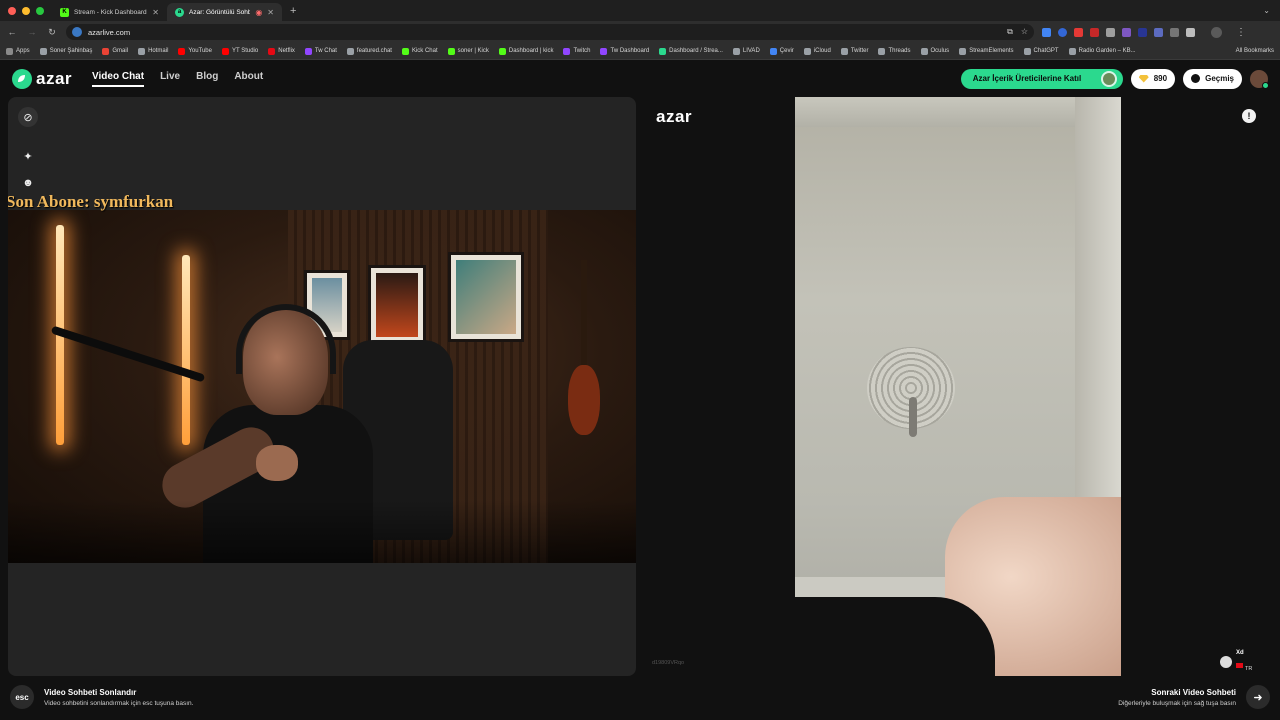 This screenshot has width=1280, height=720. What do you see at coordinates (525, 51) in the screenshot?
I see `bookmark-item: Dashboard | kick` at bounding box center [525, 51].